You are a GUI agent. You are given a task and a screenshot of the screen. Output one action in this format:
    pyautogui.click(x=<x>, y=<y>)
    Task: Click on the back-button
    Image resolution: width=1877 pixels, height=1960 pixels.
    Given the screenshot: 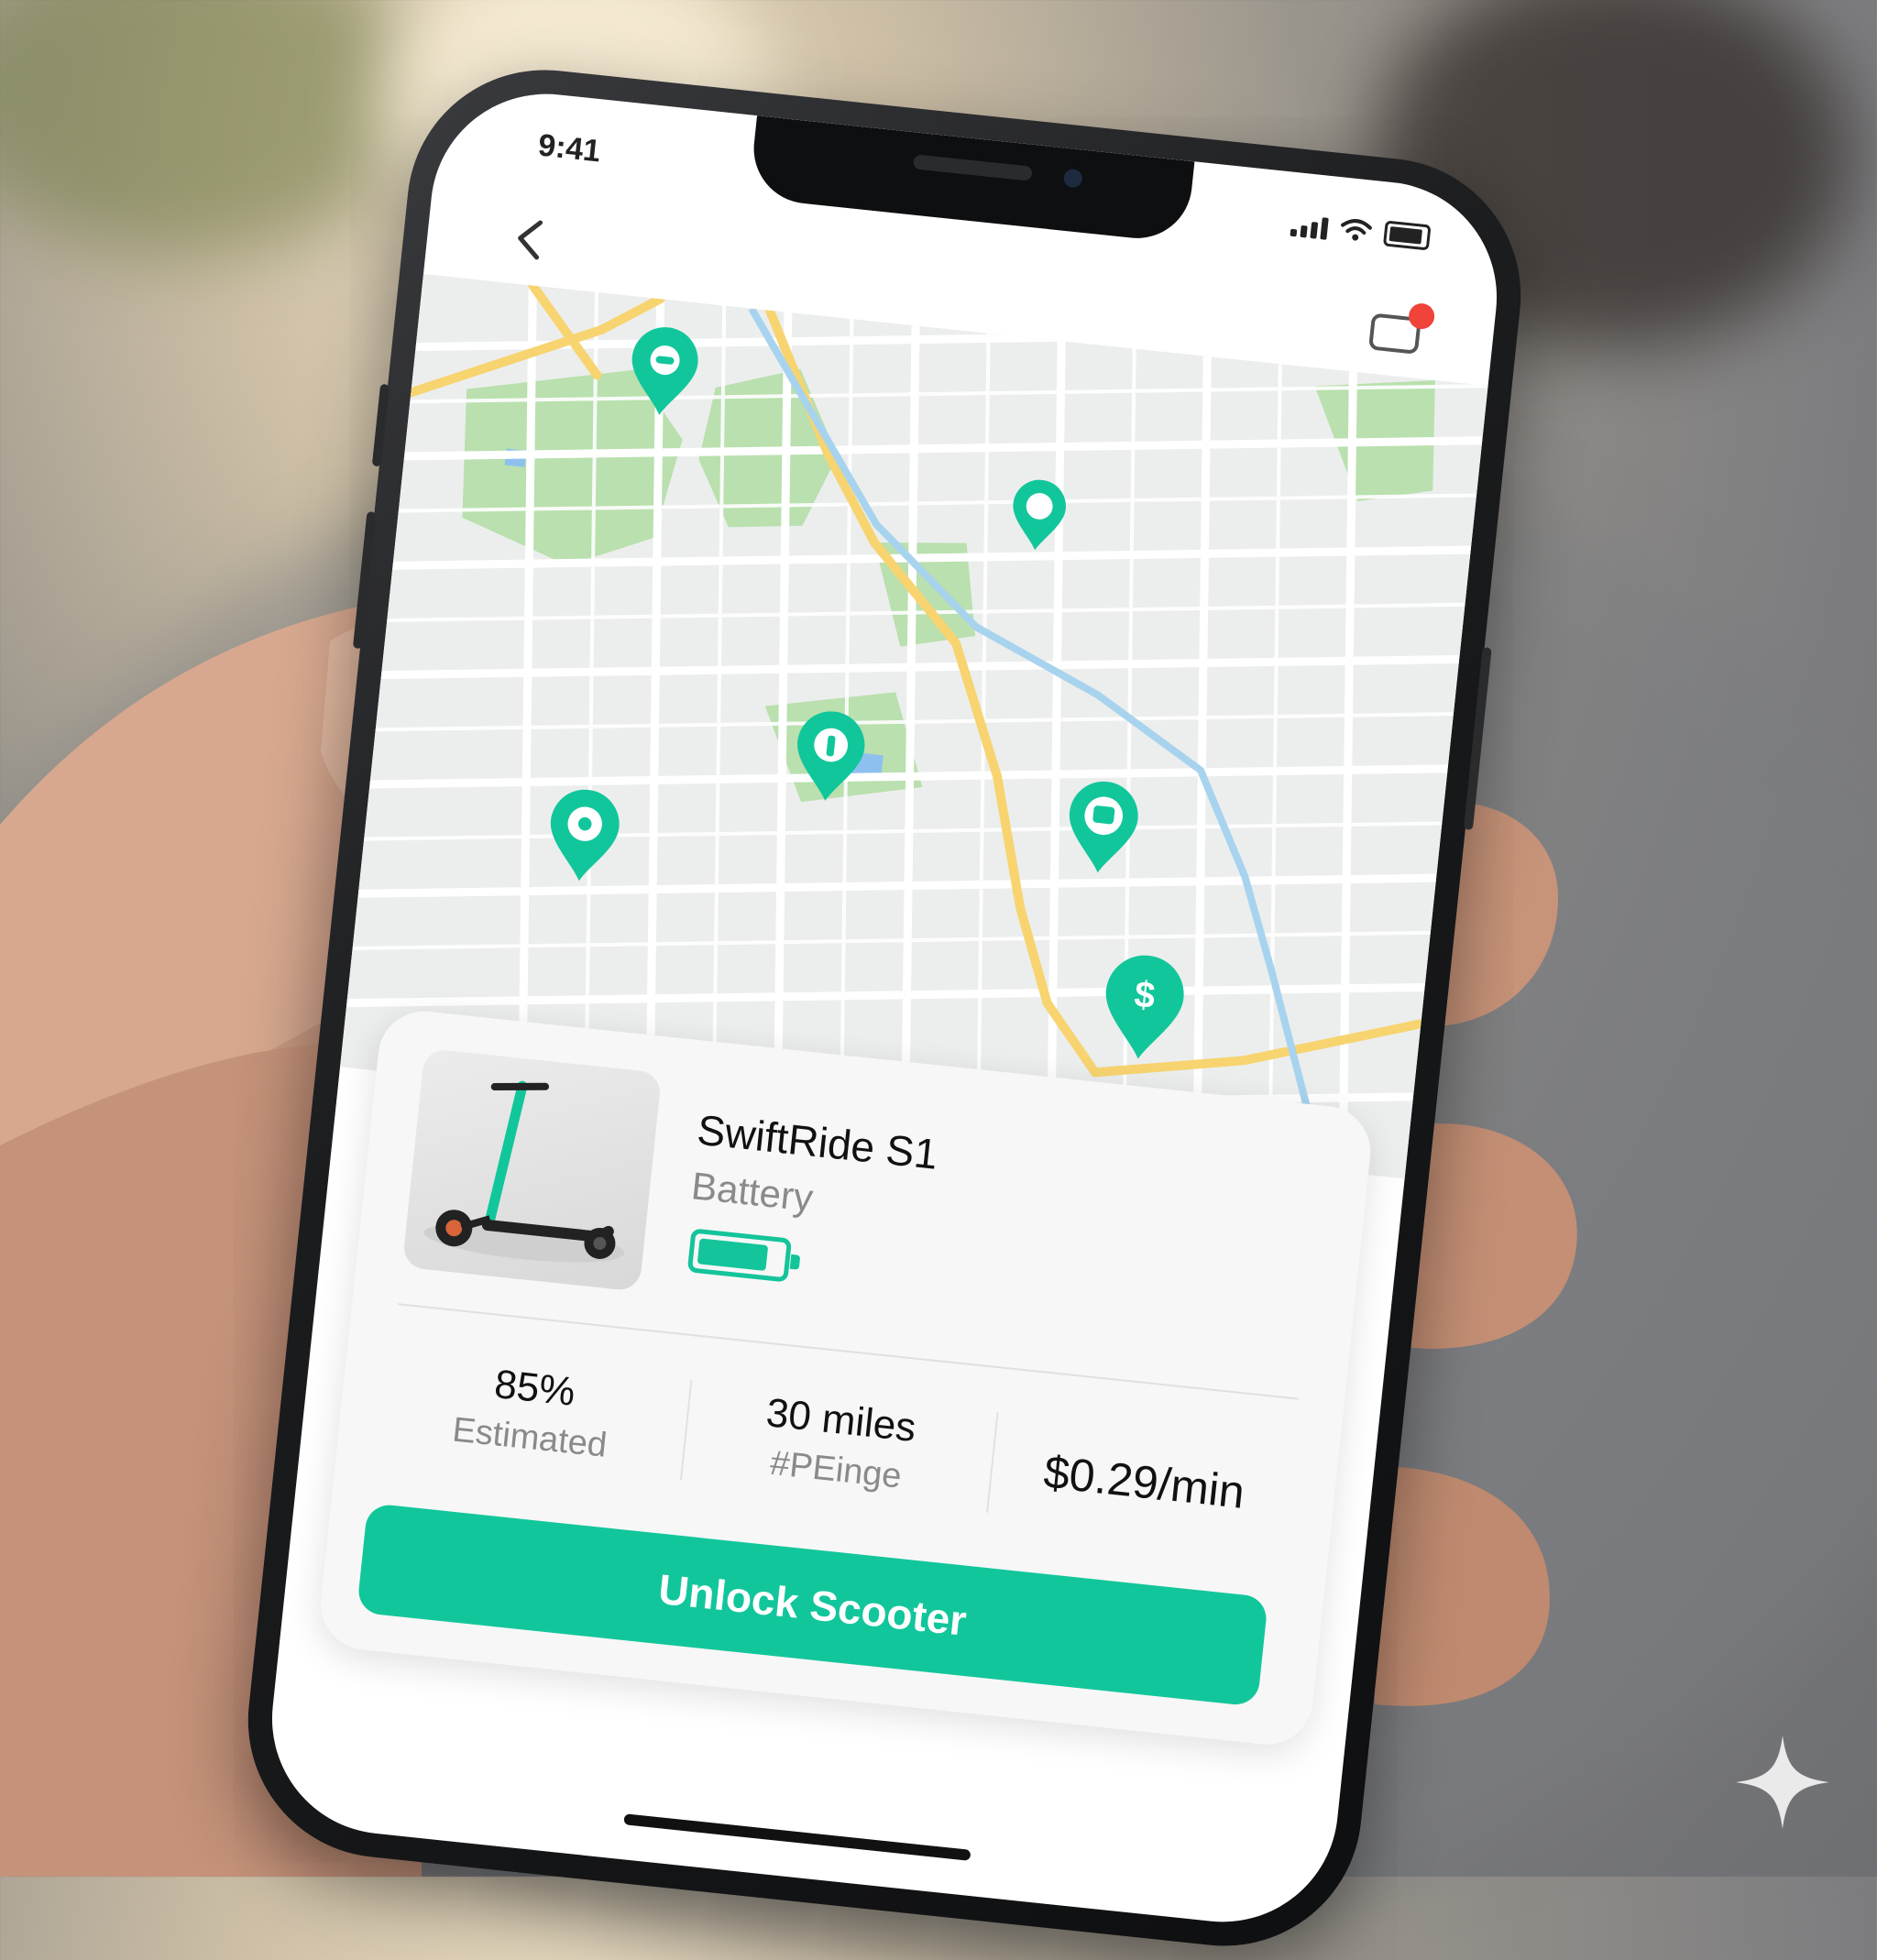 What is the action you would take?
    pyautogui.click(x=529, y=239)
    